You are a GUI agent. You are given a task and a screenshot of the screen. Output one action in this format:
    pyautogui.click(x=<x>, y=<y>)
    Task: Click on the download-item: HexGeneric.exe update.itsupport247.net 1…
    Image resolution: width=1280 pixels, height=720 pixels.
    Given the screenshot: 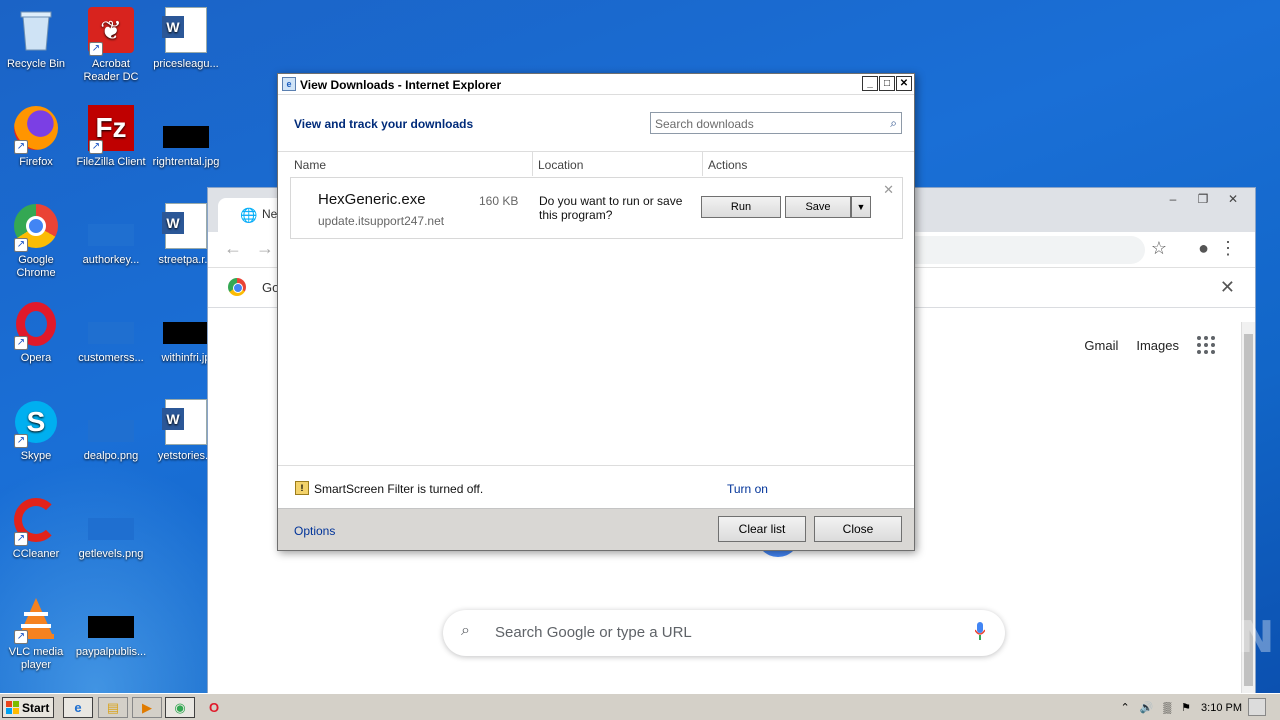 What is the action you would take?
    pyautogui.click(x=596, y=208)
    